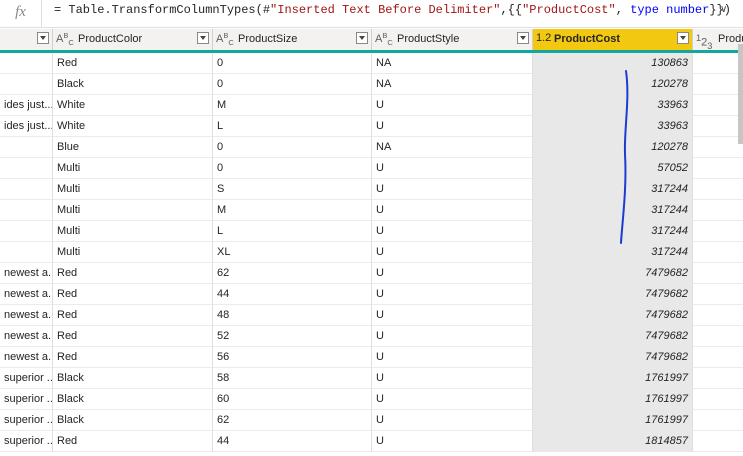 This screenshot has width=743, height=456. Describe the element at coordinates (723, 9) in the screenshot. I see `expand-formula-chevron-icon: ∨` at that location.